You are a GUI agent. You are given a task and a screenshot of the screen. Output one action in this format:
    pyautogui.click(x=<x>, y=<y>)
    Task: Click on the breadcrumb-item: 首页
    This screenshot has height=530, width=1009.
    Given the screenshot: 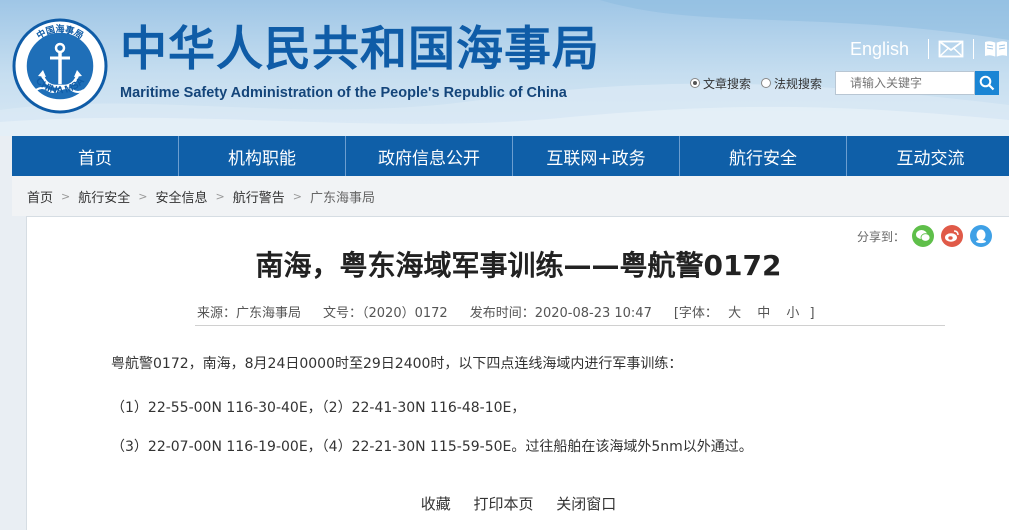 What is the action you would take?
    pyautogui.click(x=40, y=196)
    